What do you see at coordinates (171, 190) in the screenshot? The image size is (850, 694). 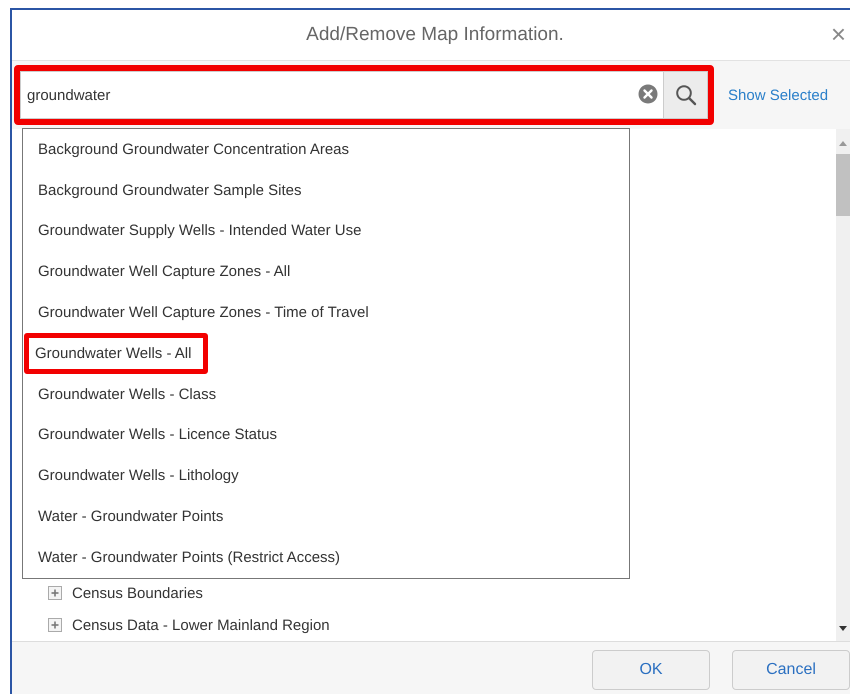 I see `suggestion-item: Background Groundwater Sample Sites` at bounding box center [171, 190].